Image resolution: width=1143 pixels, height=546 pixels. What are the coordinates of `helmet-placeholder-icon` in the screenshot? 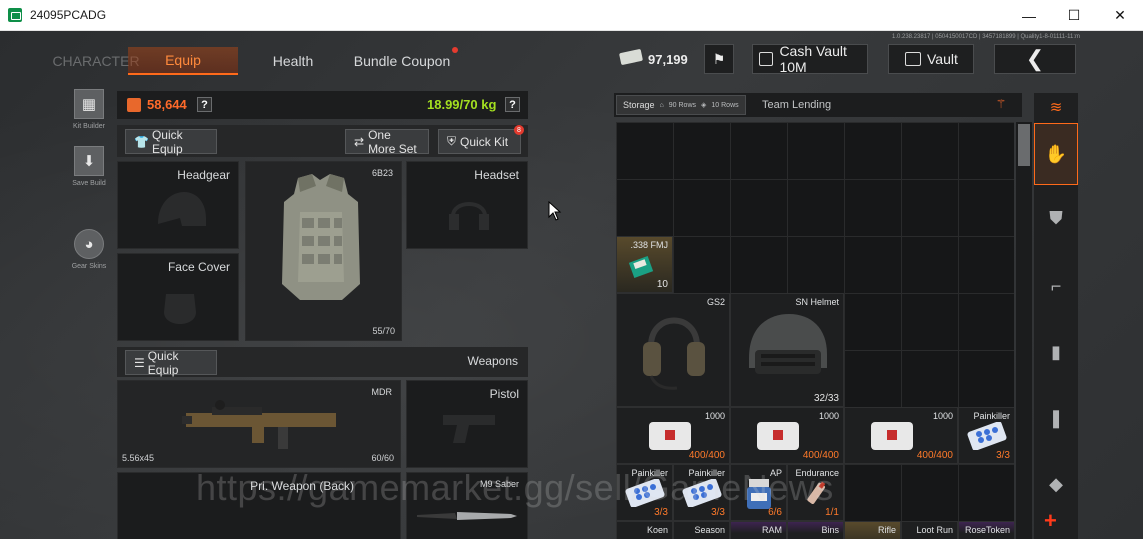 It's located at (182, 209).